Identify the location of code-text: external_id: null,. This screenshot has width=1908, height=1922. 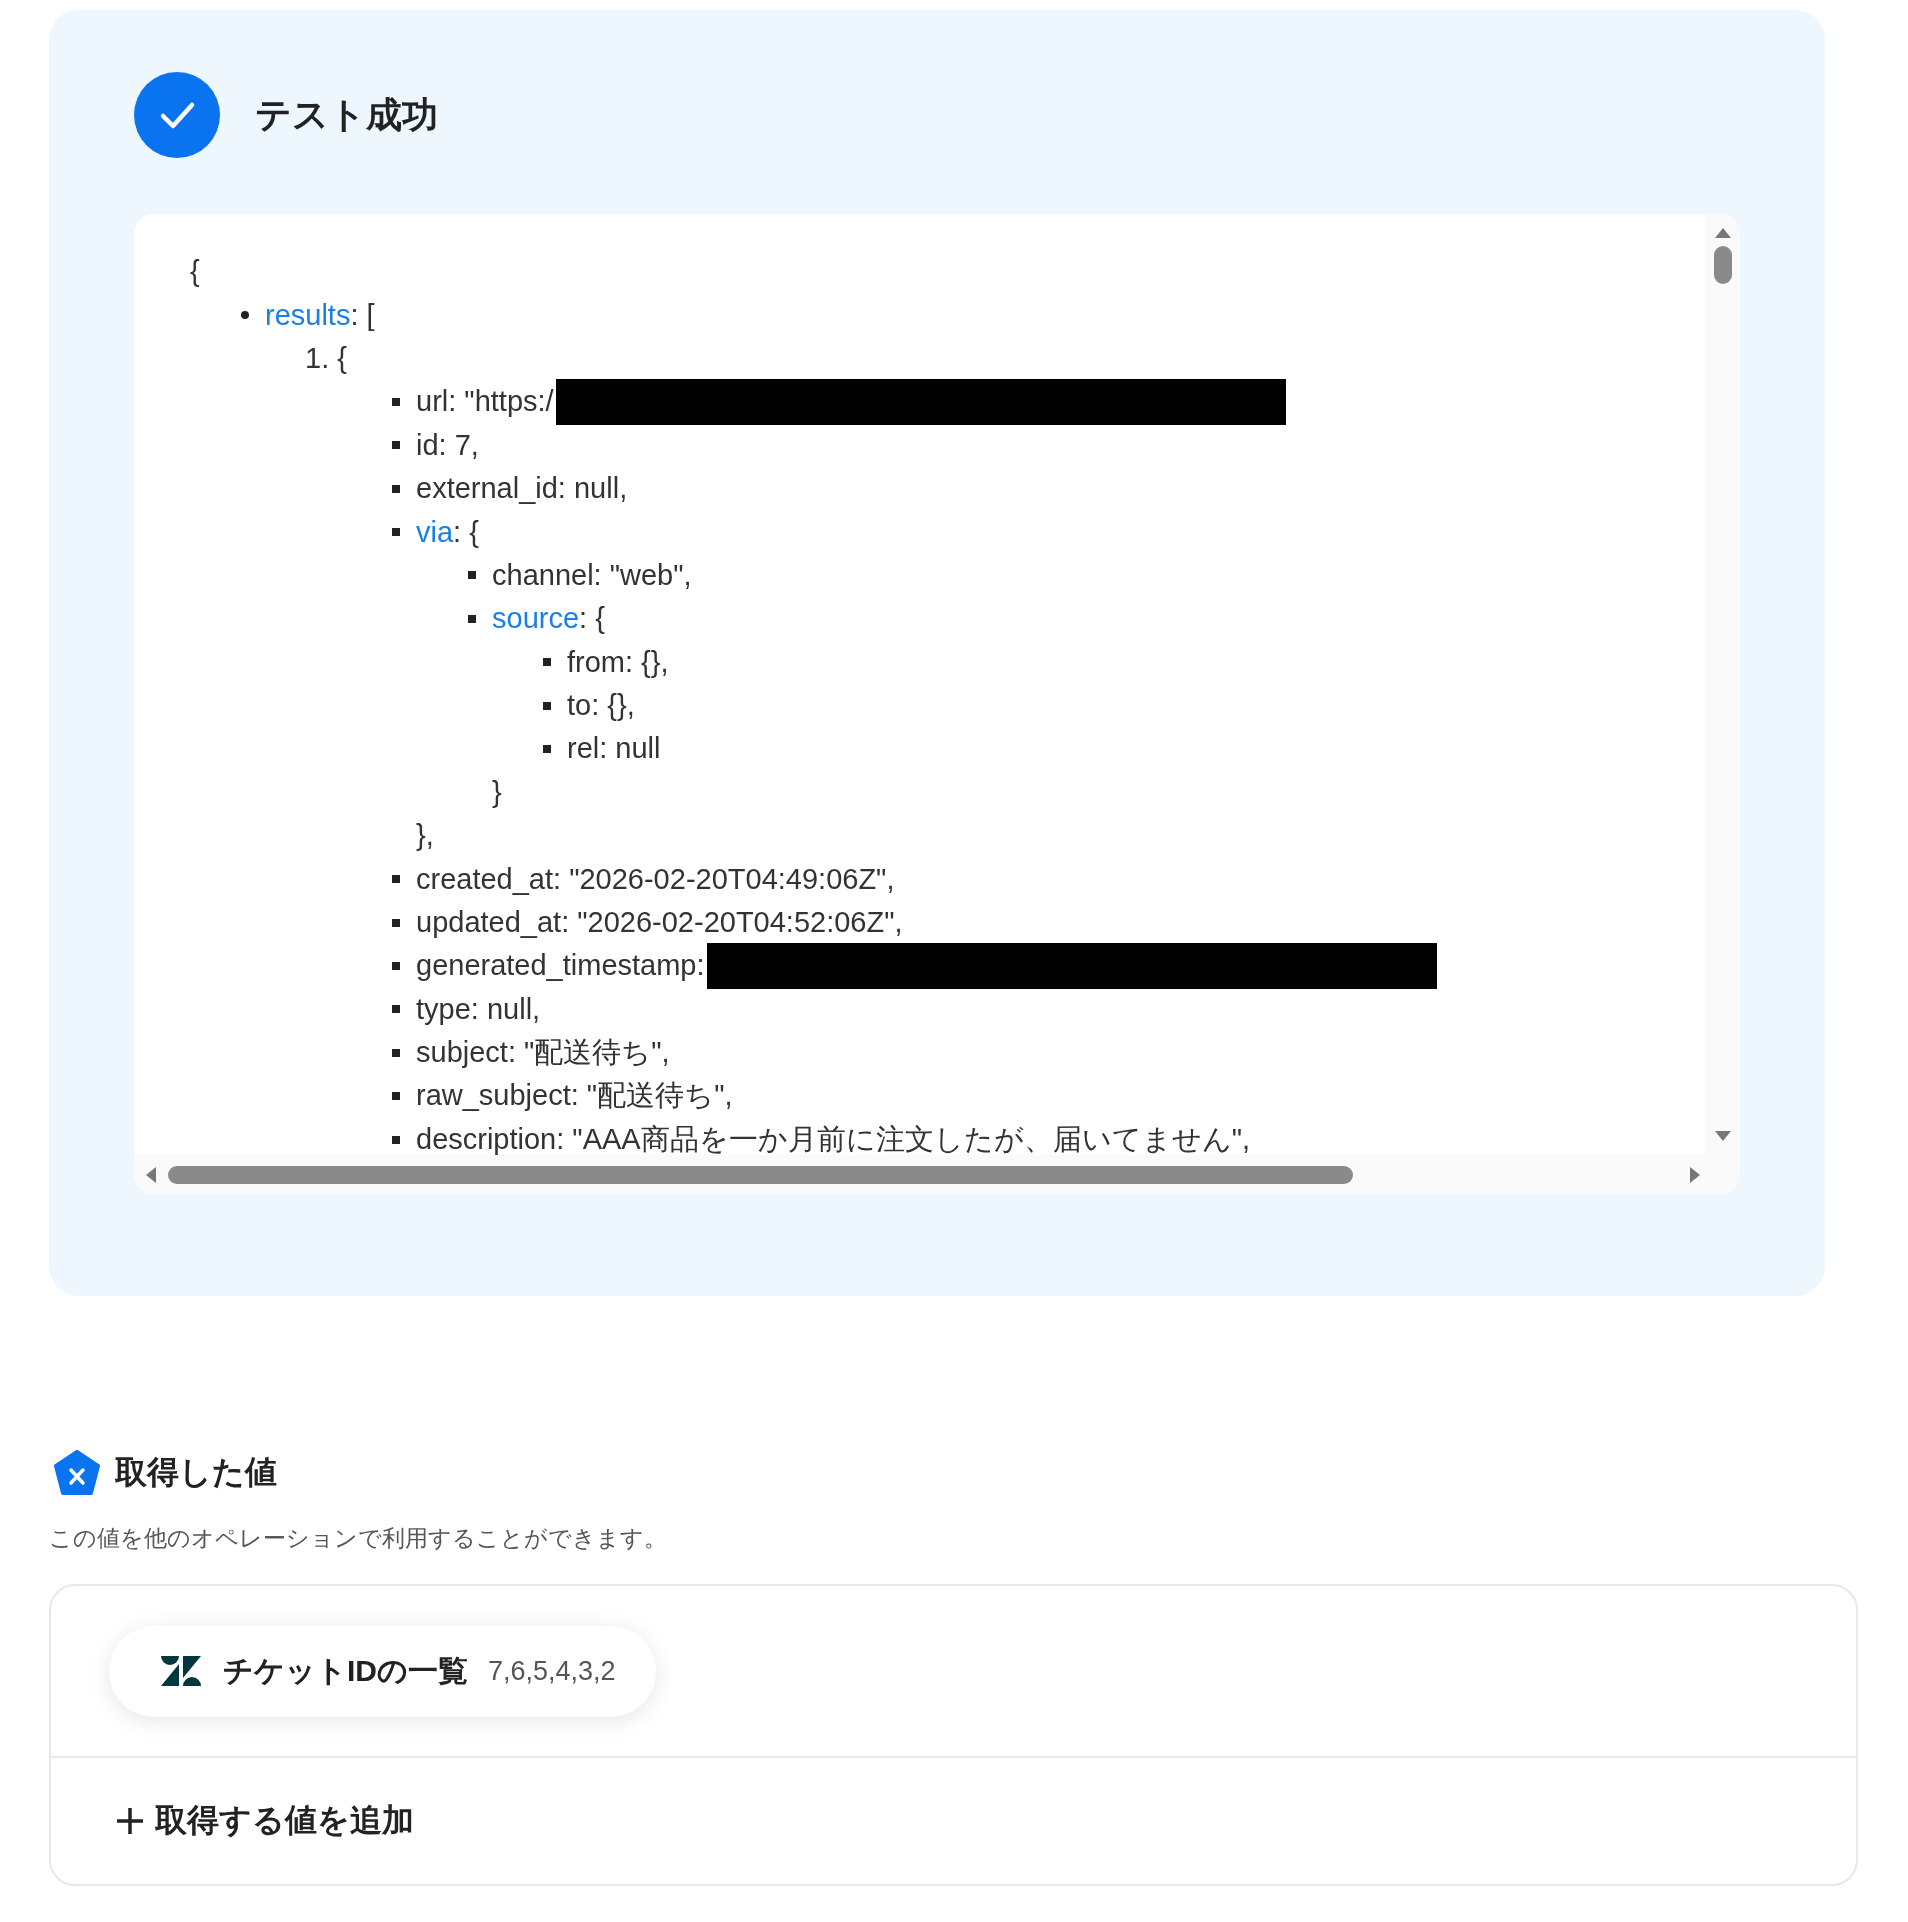
(522, 489).